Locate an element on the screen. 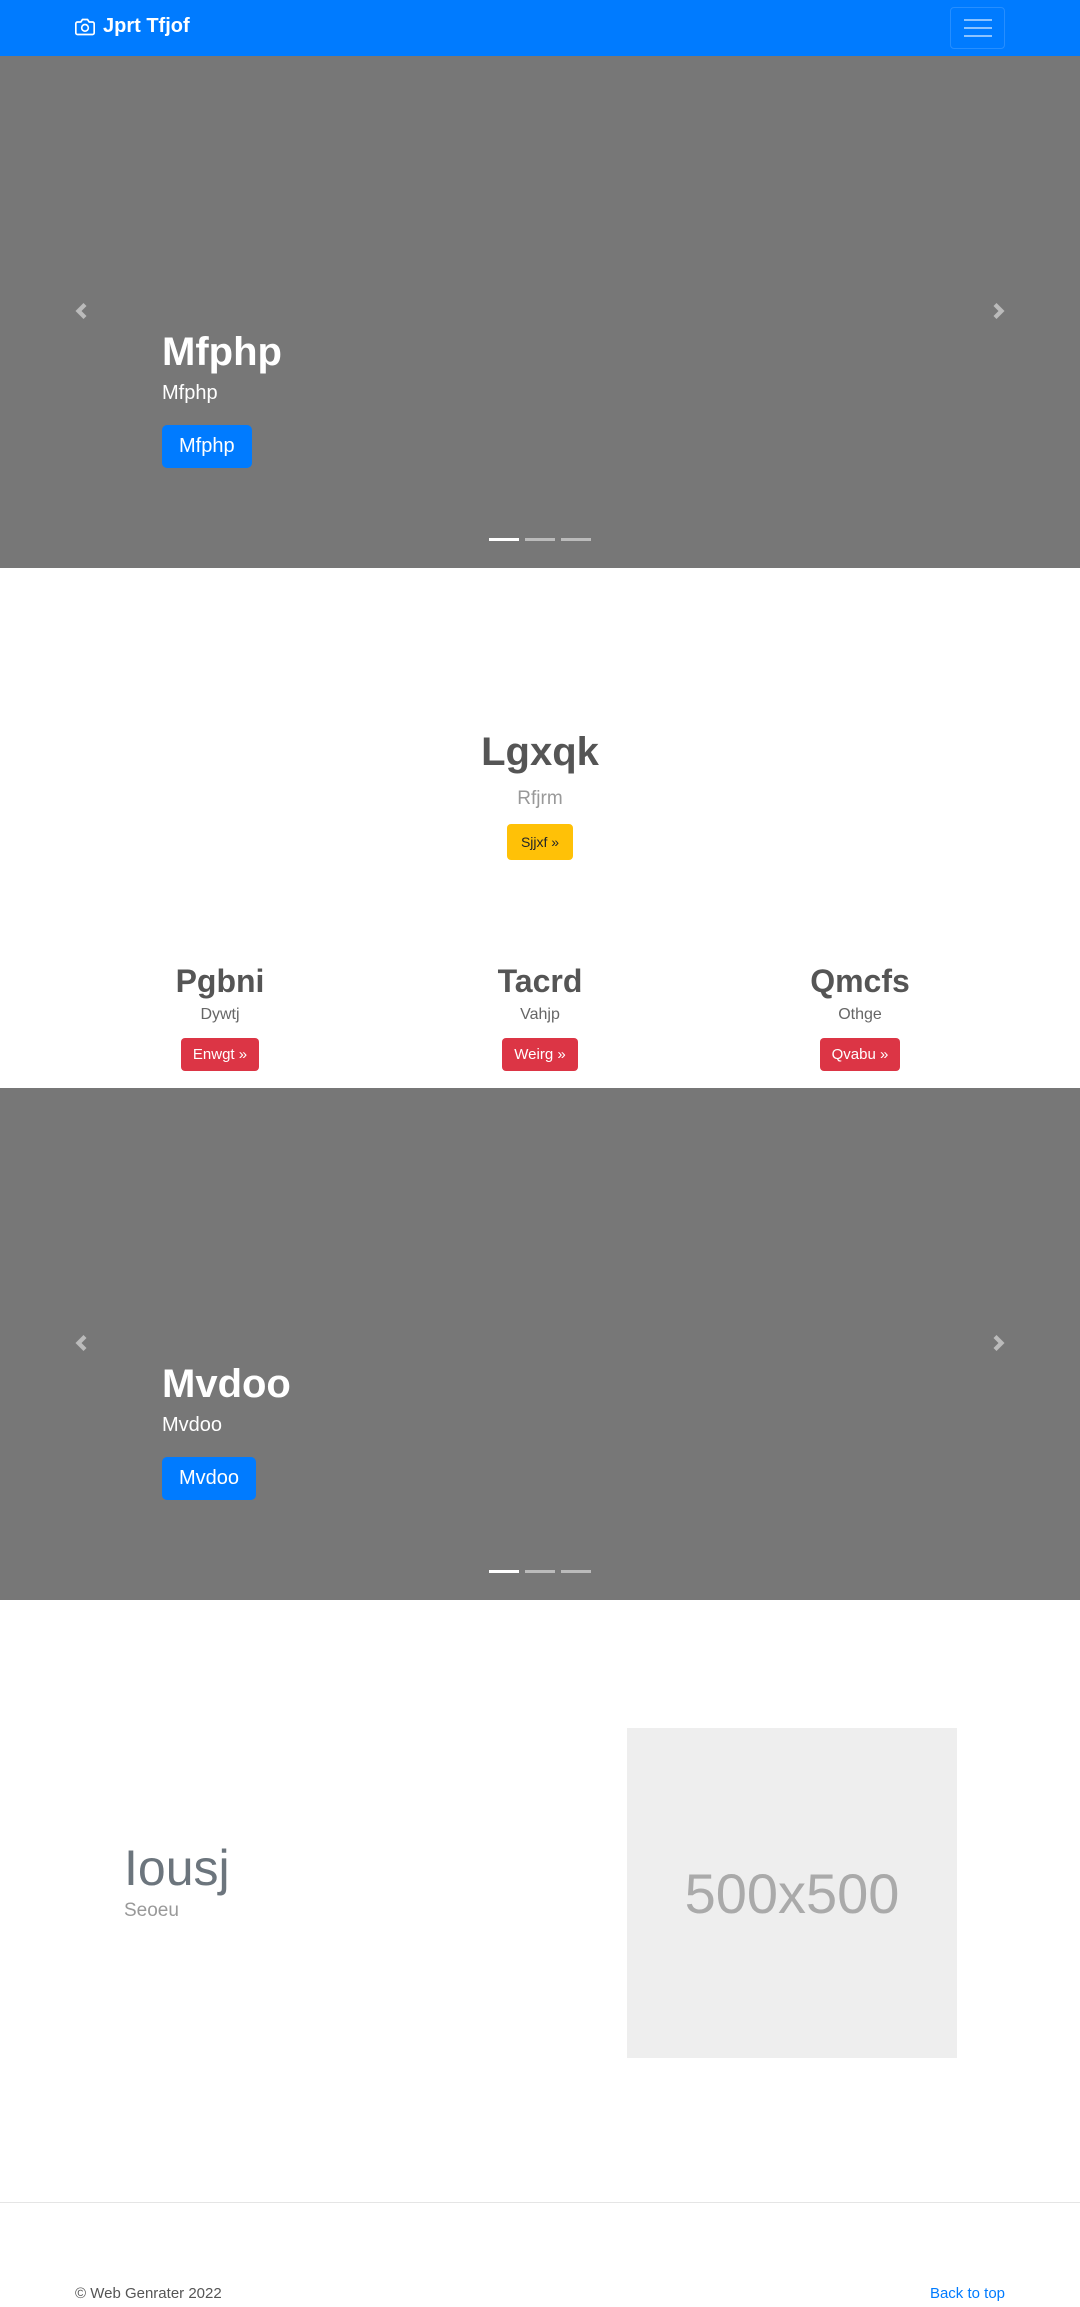 Image resolution: width=1080 pixels, height=2307 pixels. footer-divider is located at coordinates (540, 2202).